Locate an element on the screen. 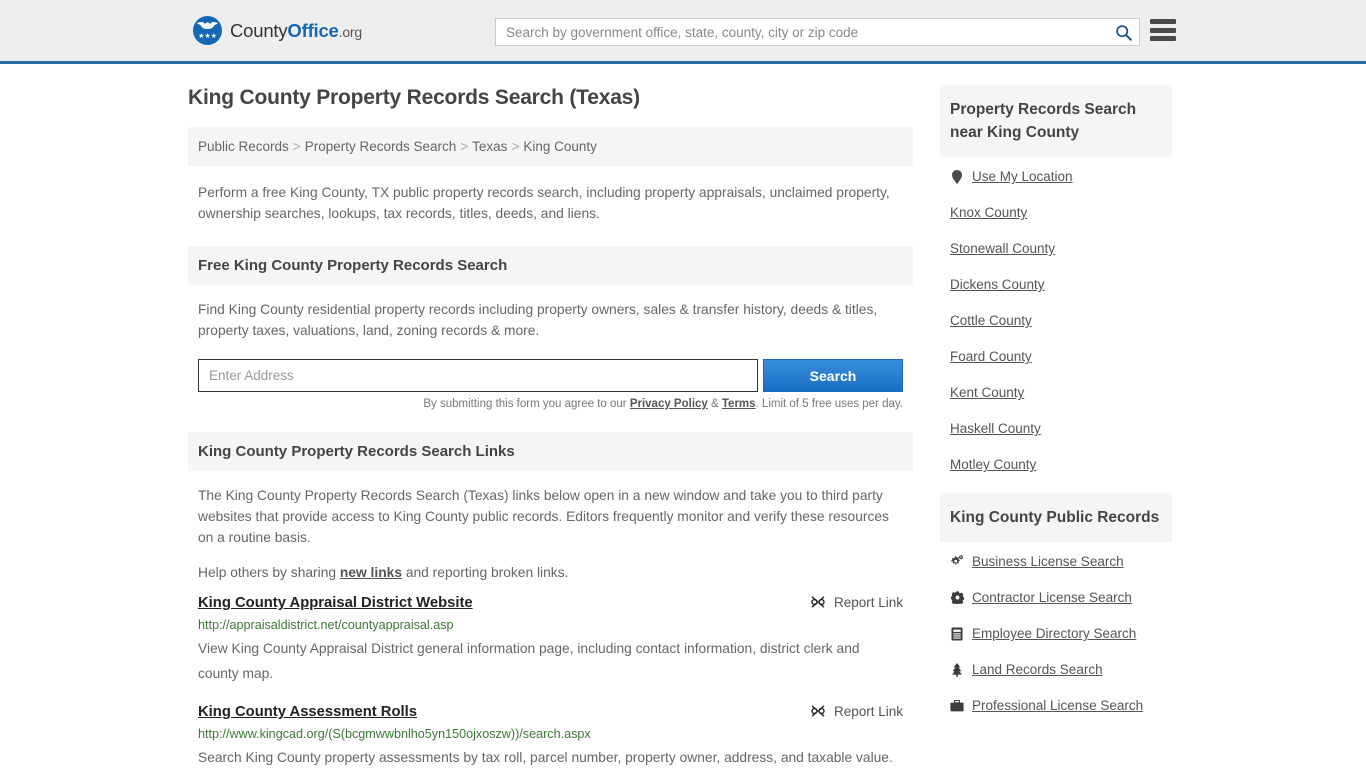  address-search-button: Search is located at coordinates (833, 375).